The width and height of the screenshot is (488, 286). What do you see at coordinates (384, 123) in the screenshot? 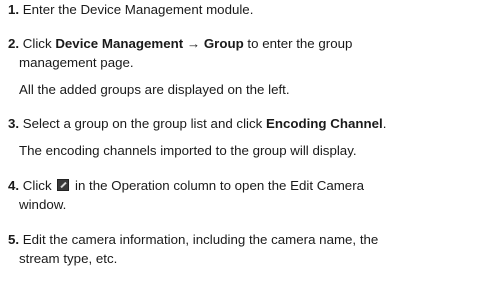
I see `step-text-post: .` at bounding box center [384, 123].